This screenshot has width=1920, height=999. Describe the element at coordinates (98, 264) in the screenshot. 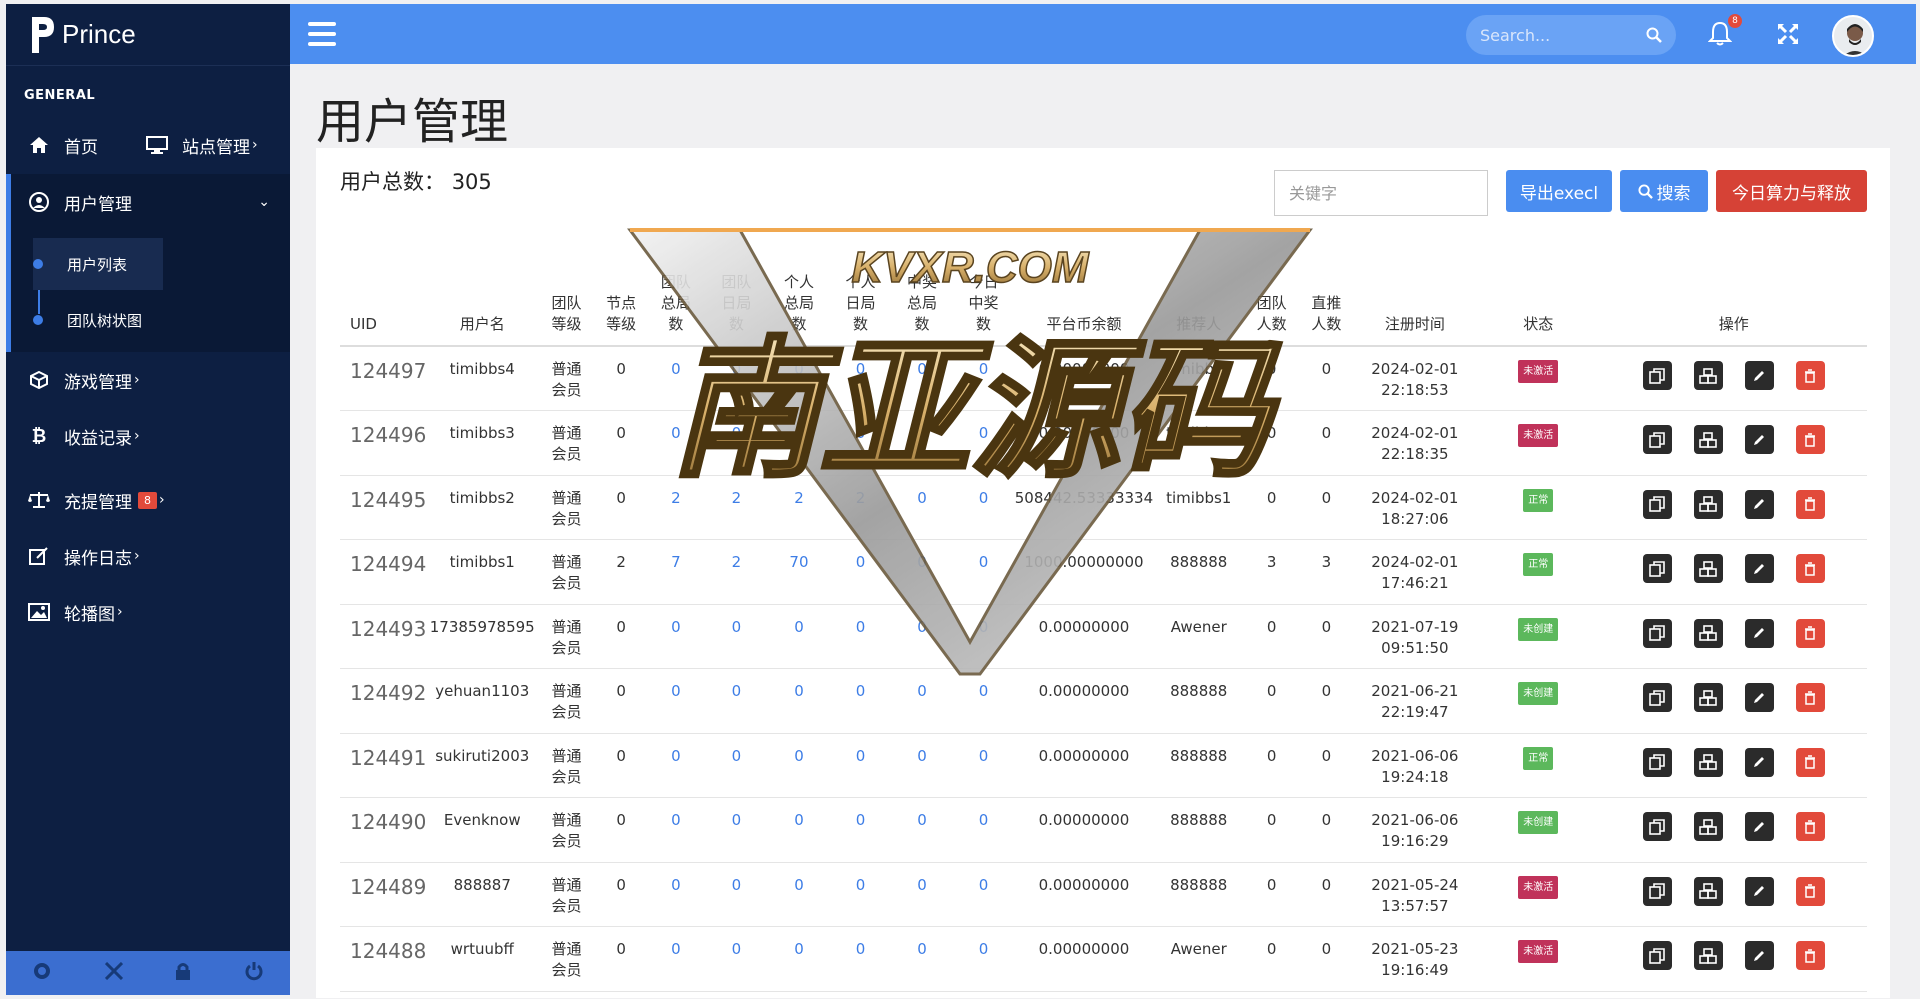

I see `sidebar-item-user-list: 用户列表` at that location.